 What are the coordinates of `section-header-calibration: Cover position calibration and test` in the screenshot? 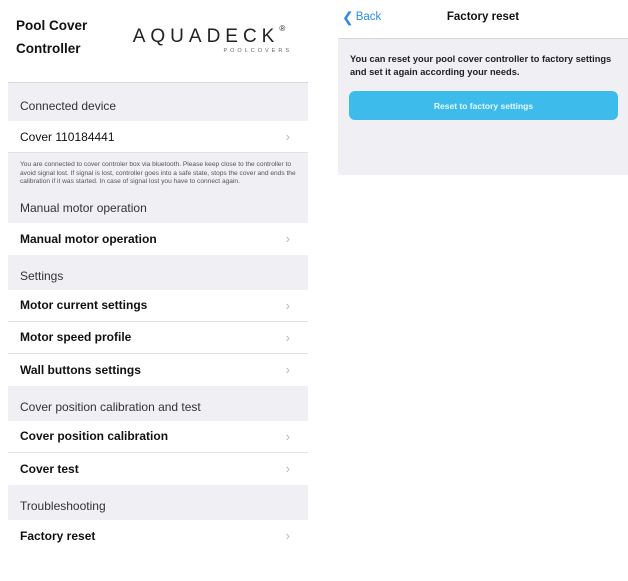 It's located at (158, 403).